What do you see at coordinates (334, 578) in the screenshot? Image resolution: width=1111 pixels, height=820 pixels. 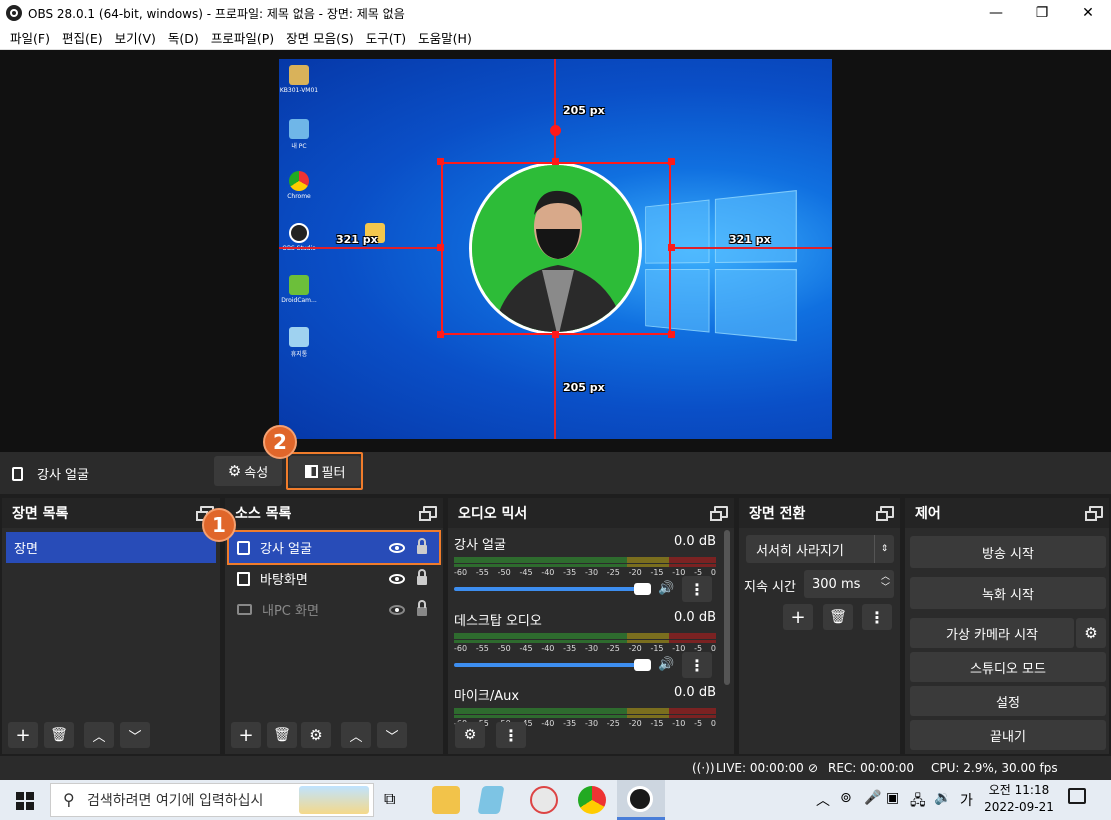 I see `source-item-desktop: 바탕화면` at bounding box center [334, 578].